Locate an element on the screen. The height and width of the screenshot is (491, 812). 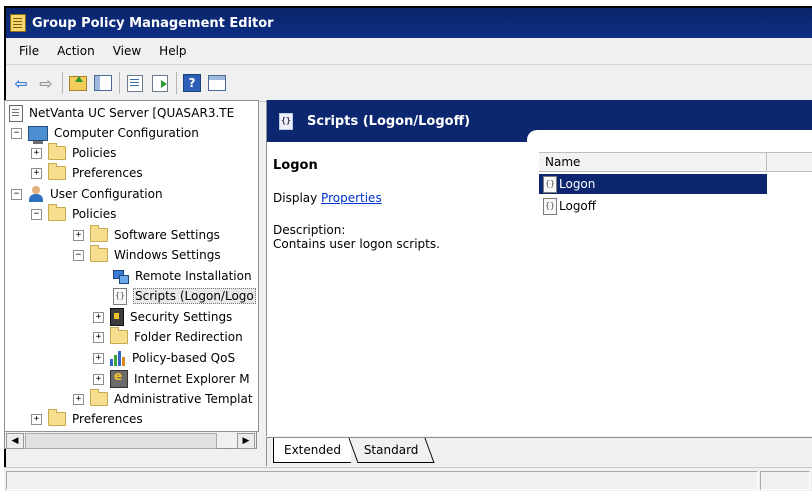
properties-link: Properties is located at coordinates (351, 198).